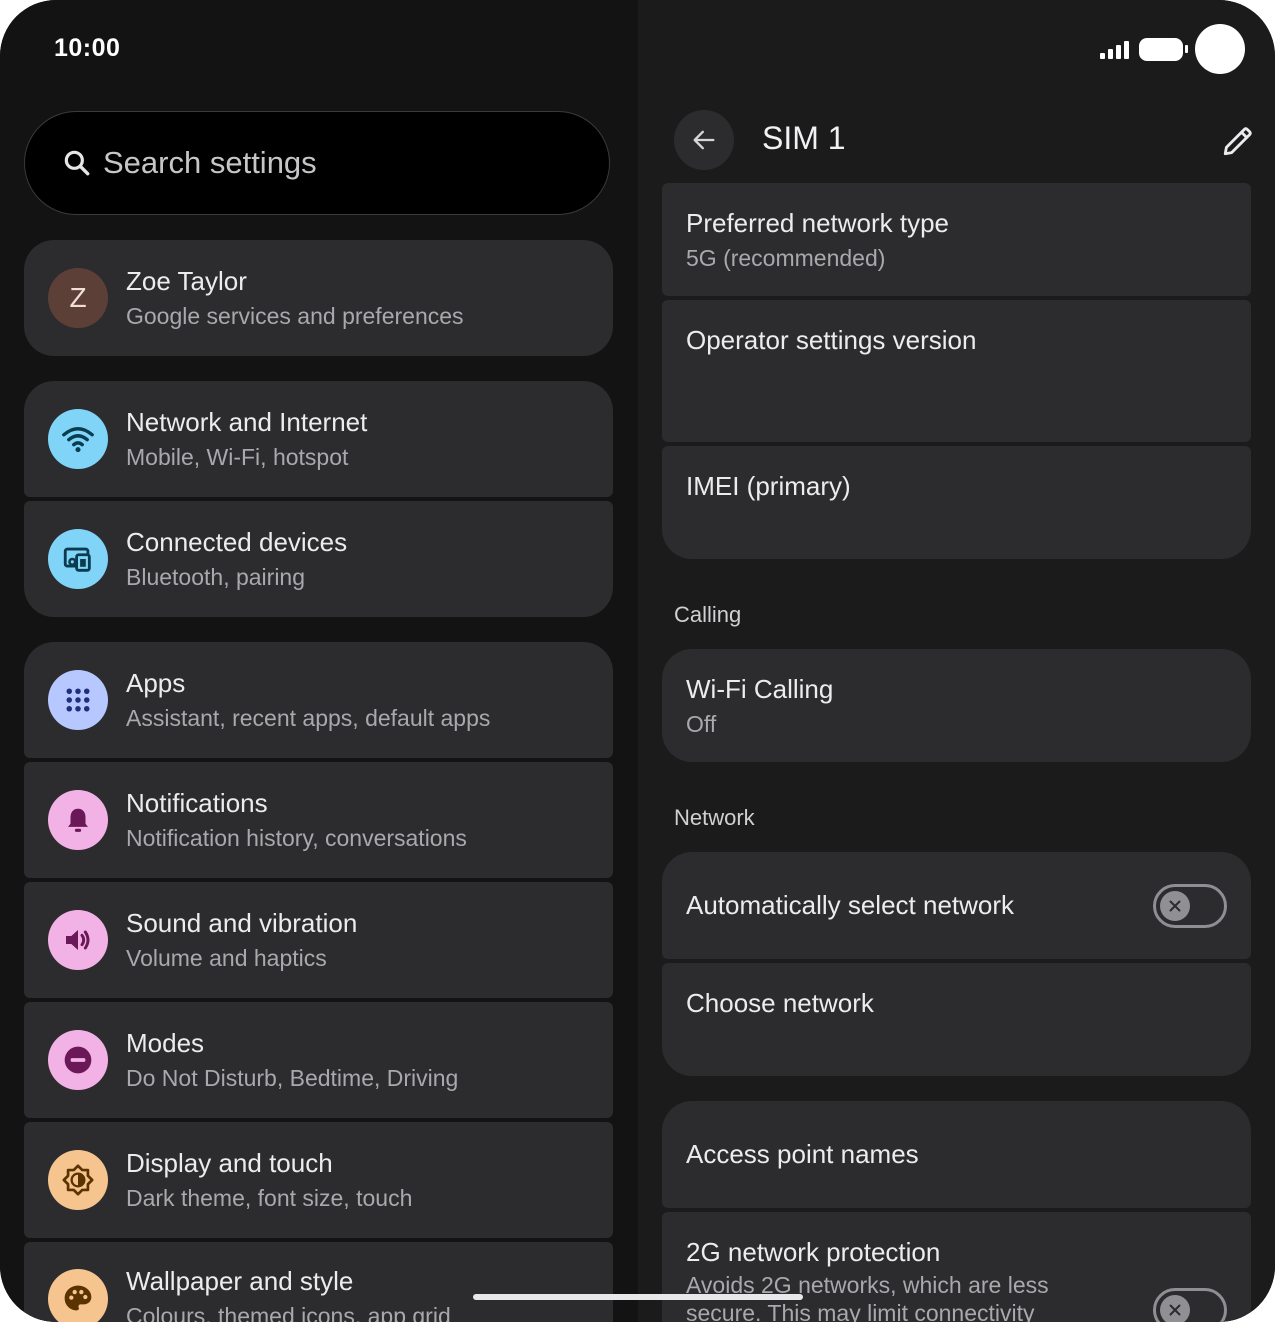 The image size is (1275, 1322). I want to click on settings-item-modes: Modes Do Not Disturb, Bedtime, Driving, so click(318, 1060).